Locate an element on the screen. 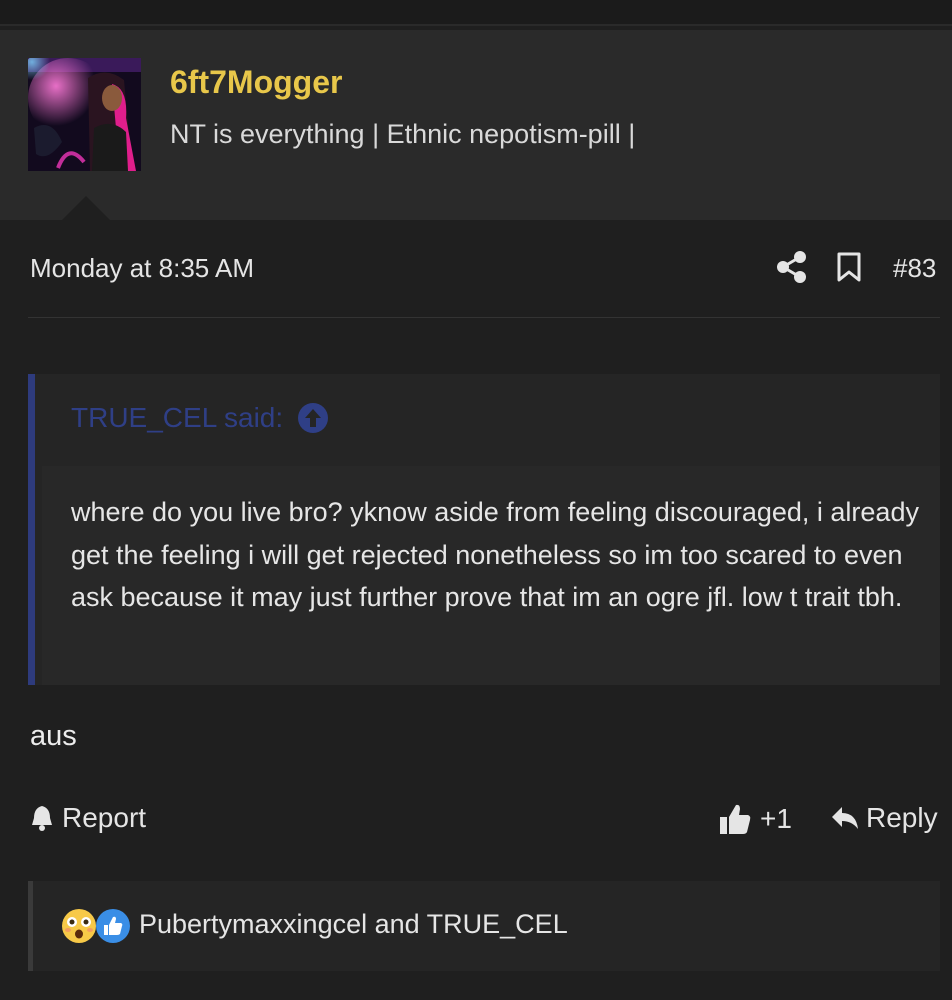 The height and width of the screenshot is (1000, 952). quote-header: TRUE_CEL said: is located at coordinates (200, 418).